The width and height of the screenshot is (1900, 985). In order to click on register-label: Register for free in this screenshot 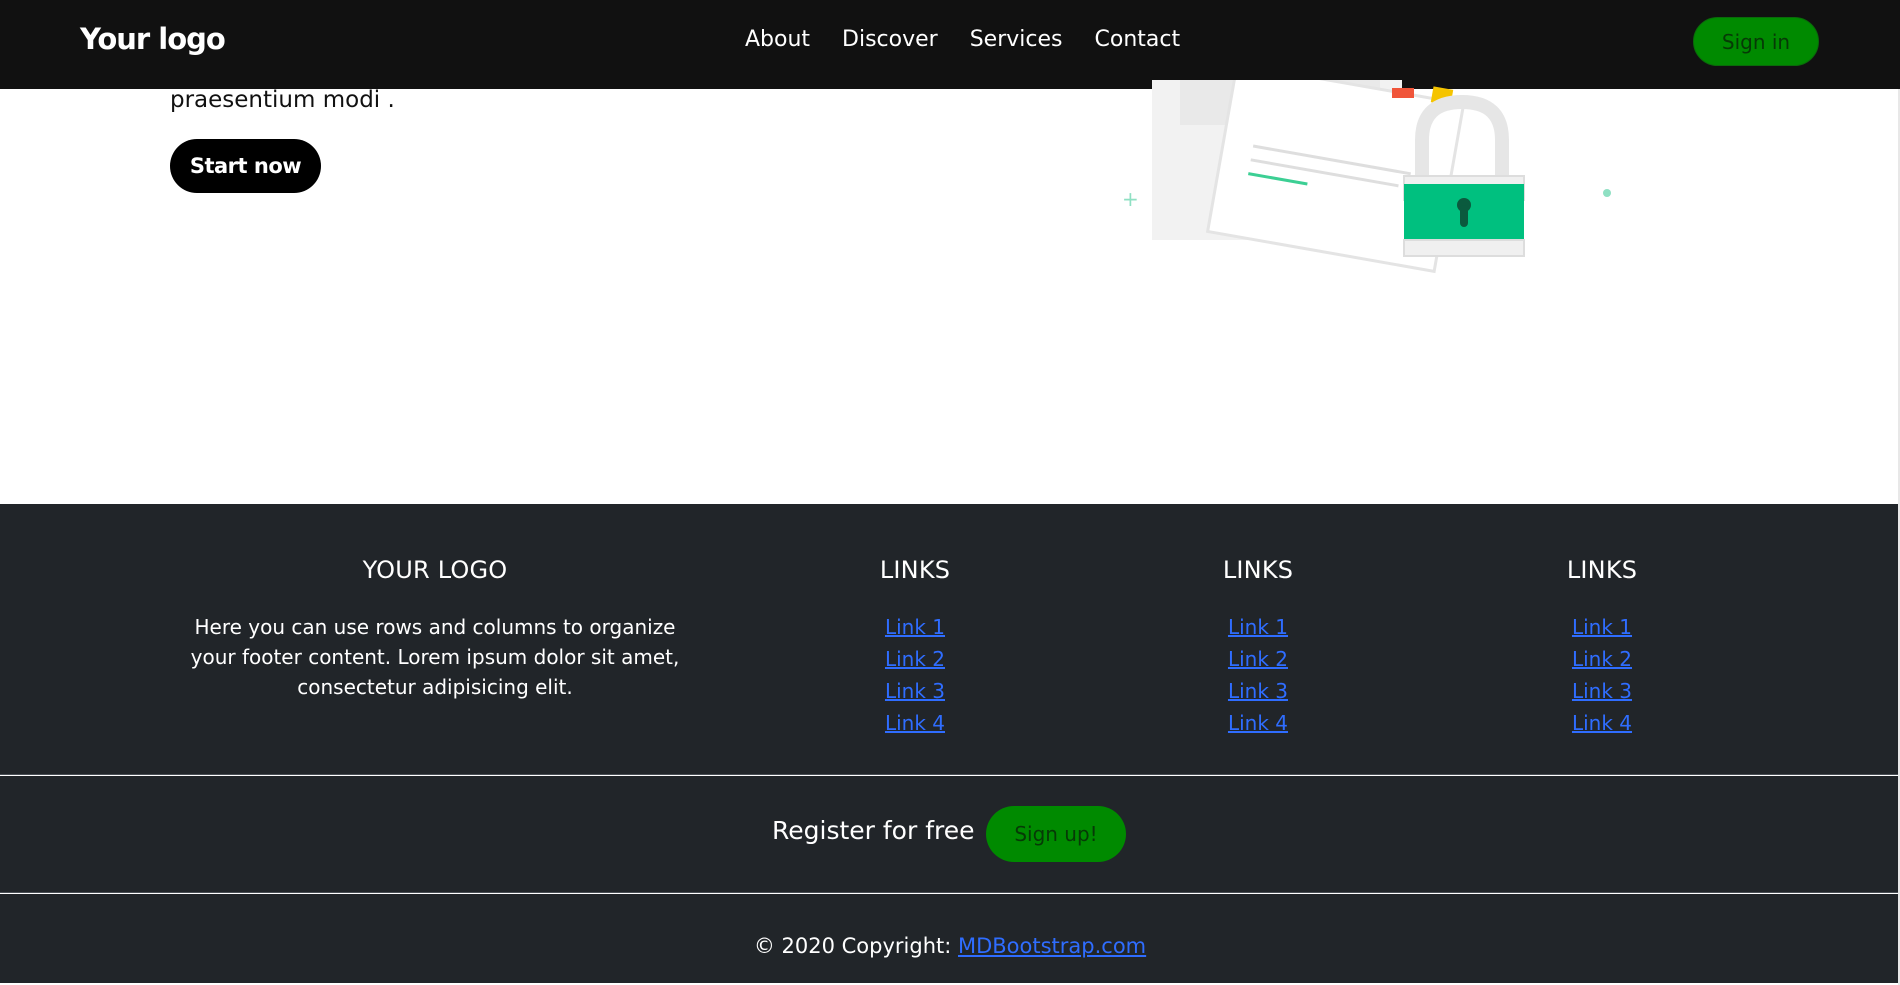, I will do `click(873, 830)`.